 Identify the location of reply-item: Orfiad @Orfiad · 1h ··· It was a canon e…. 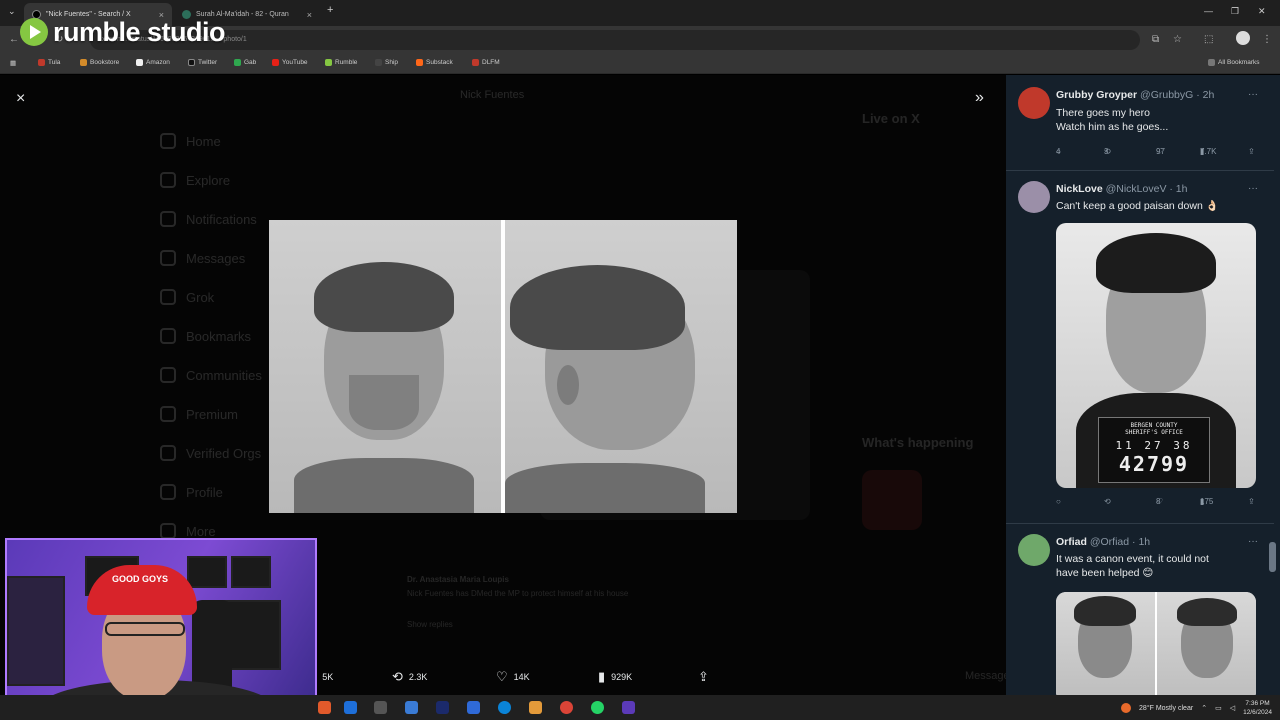
(1140, 609).